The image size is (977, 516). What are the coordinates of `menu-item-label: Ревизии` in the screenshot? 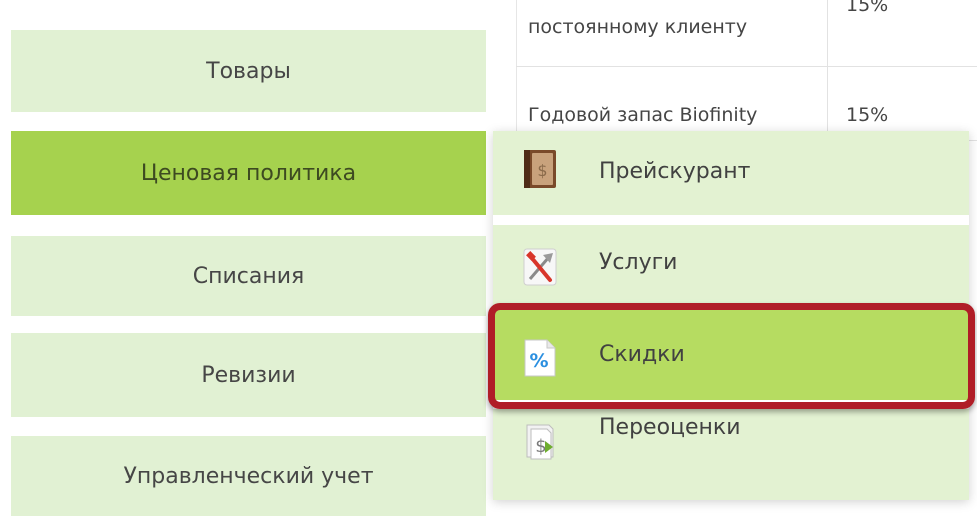 It's located at (248, 375).